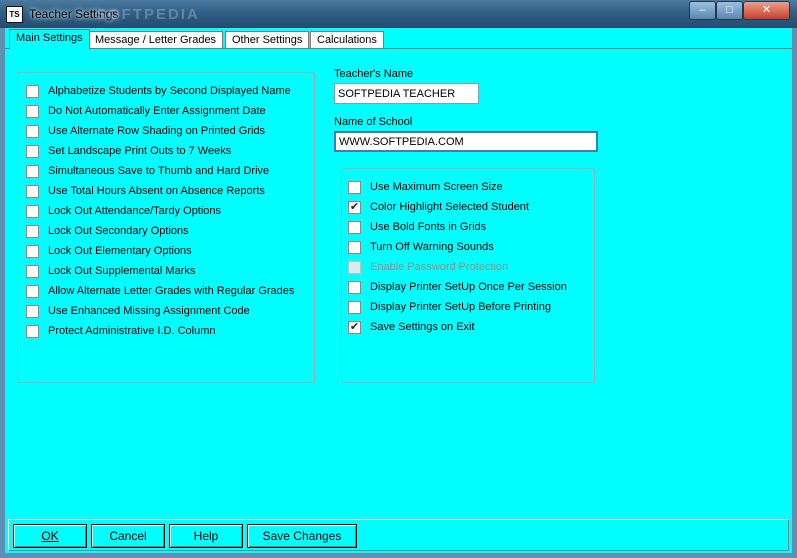  I want to click on checkbox-label: Lock Out Secondary Options, so click(118, 231).